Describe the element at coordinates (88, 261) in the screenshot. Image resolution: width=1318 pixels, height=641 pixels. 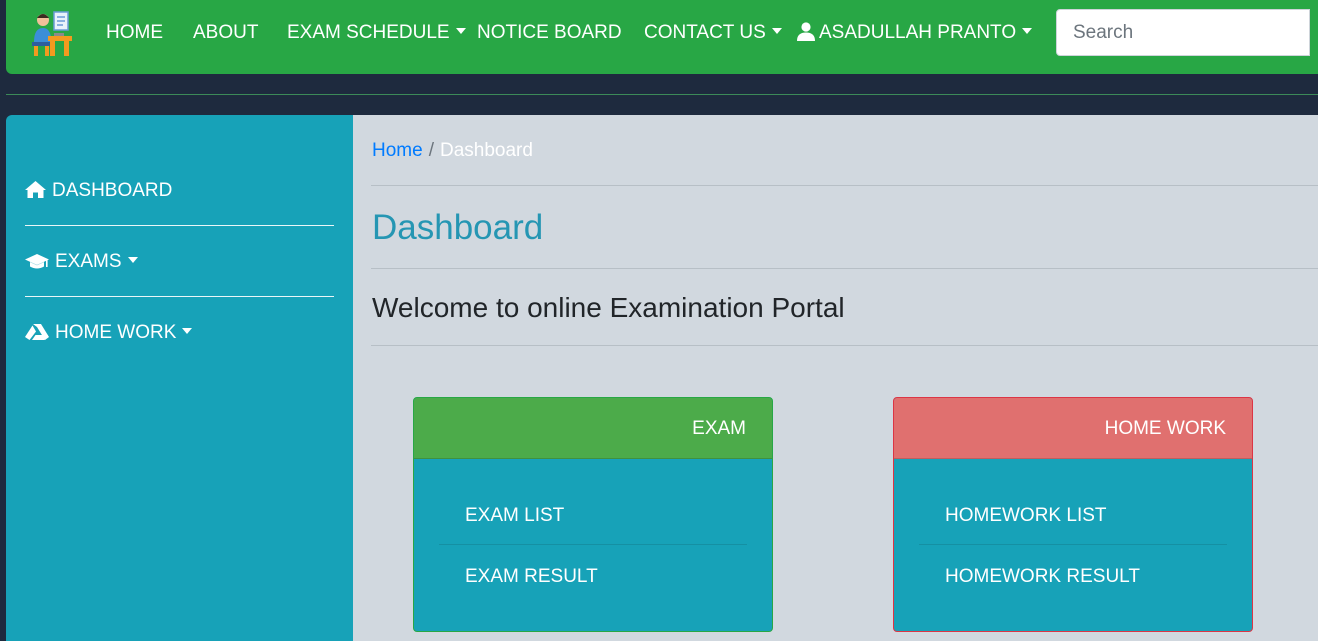
I see `sidebar-item-label: EXAMS` at that location.